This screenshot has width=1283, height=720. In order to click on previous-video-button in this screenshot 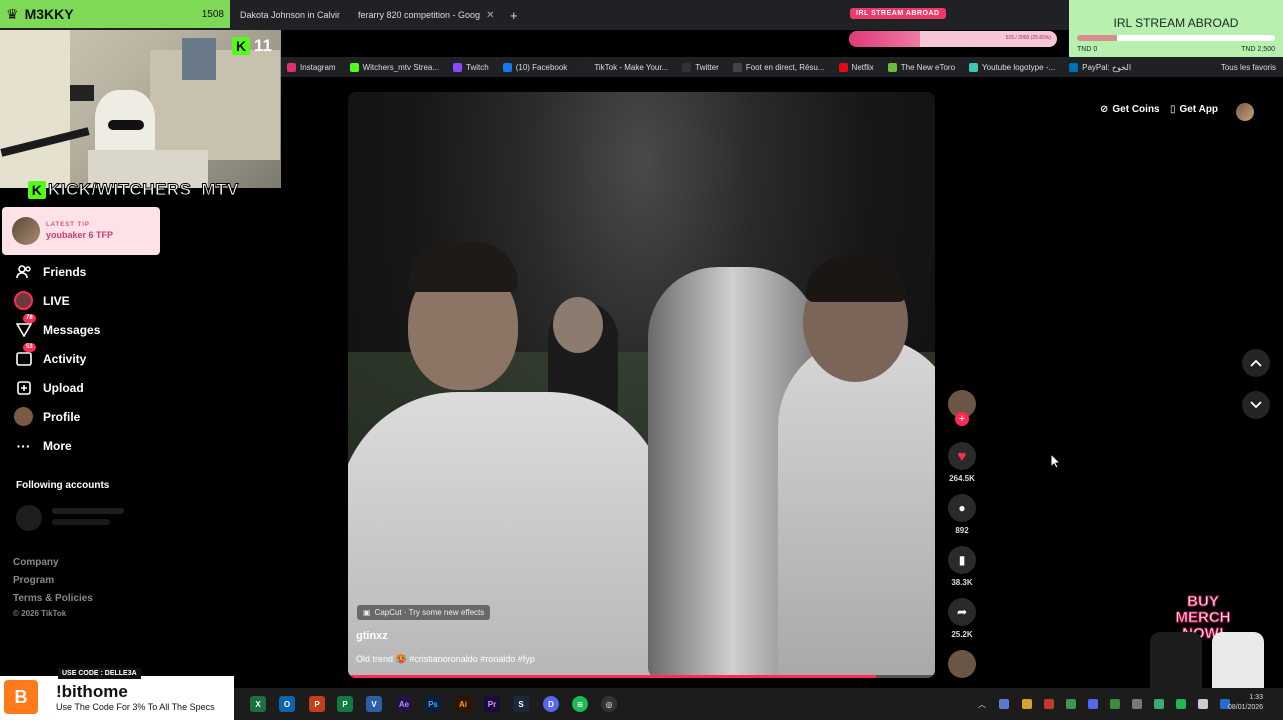, I will do `click(1256, 363)`.